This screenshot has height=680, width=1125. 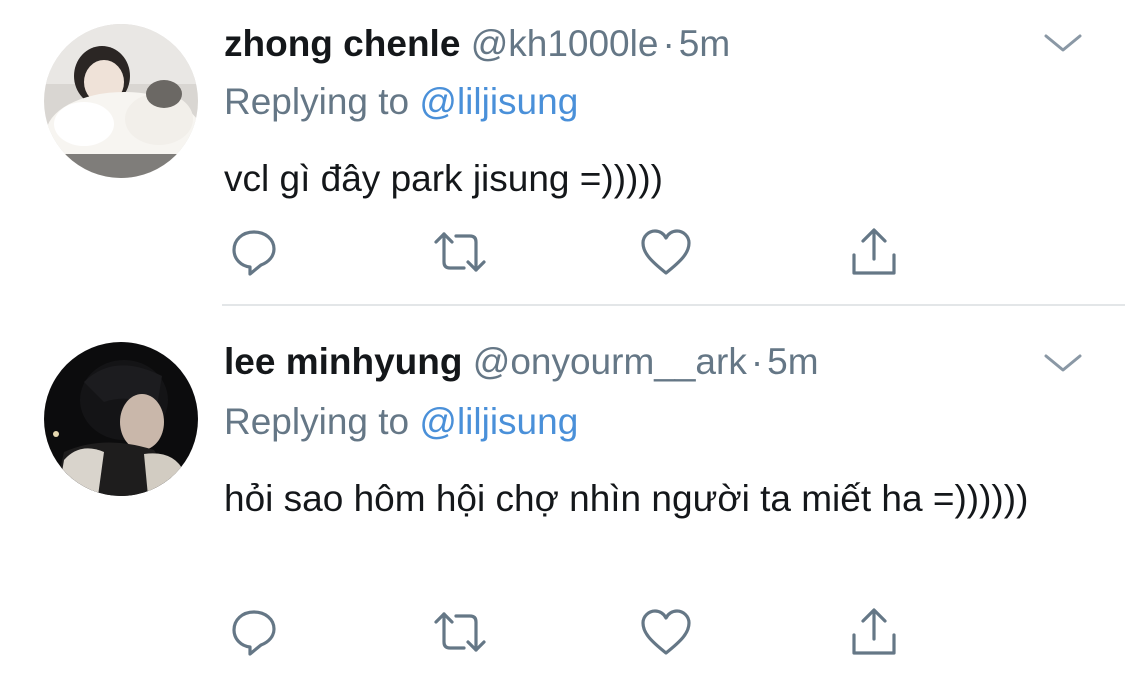 I want to click on display-name: lee minhyung, so click(x=343, y=361).